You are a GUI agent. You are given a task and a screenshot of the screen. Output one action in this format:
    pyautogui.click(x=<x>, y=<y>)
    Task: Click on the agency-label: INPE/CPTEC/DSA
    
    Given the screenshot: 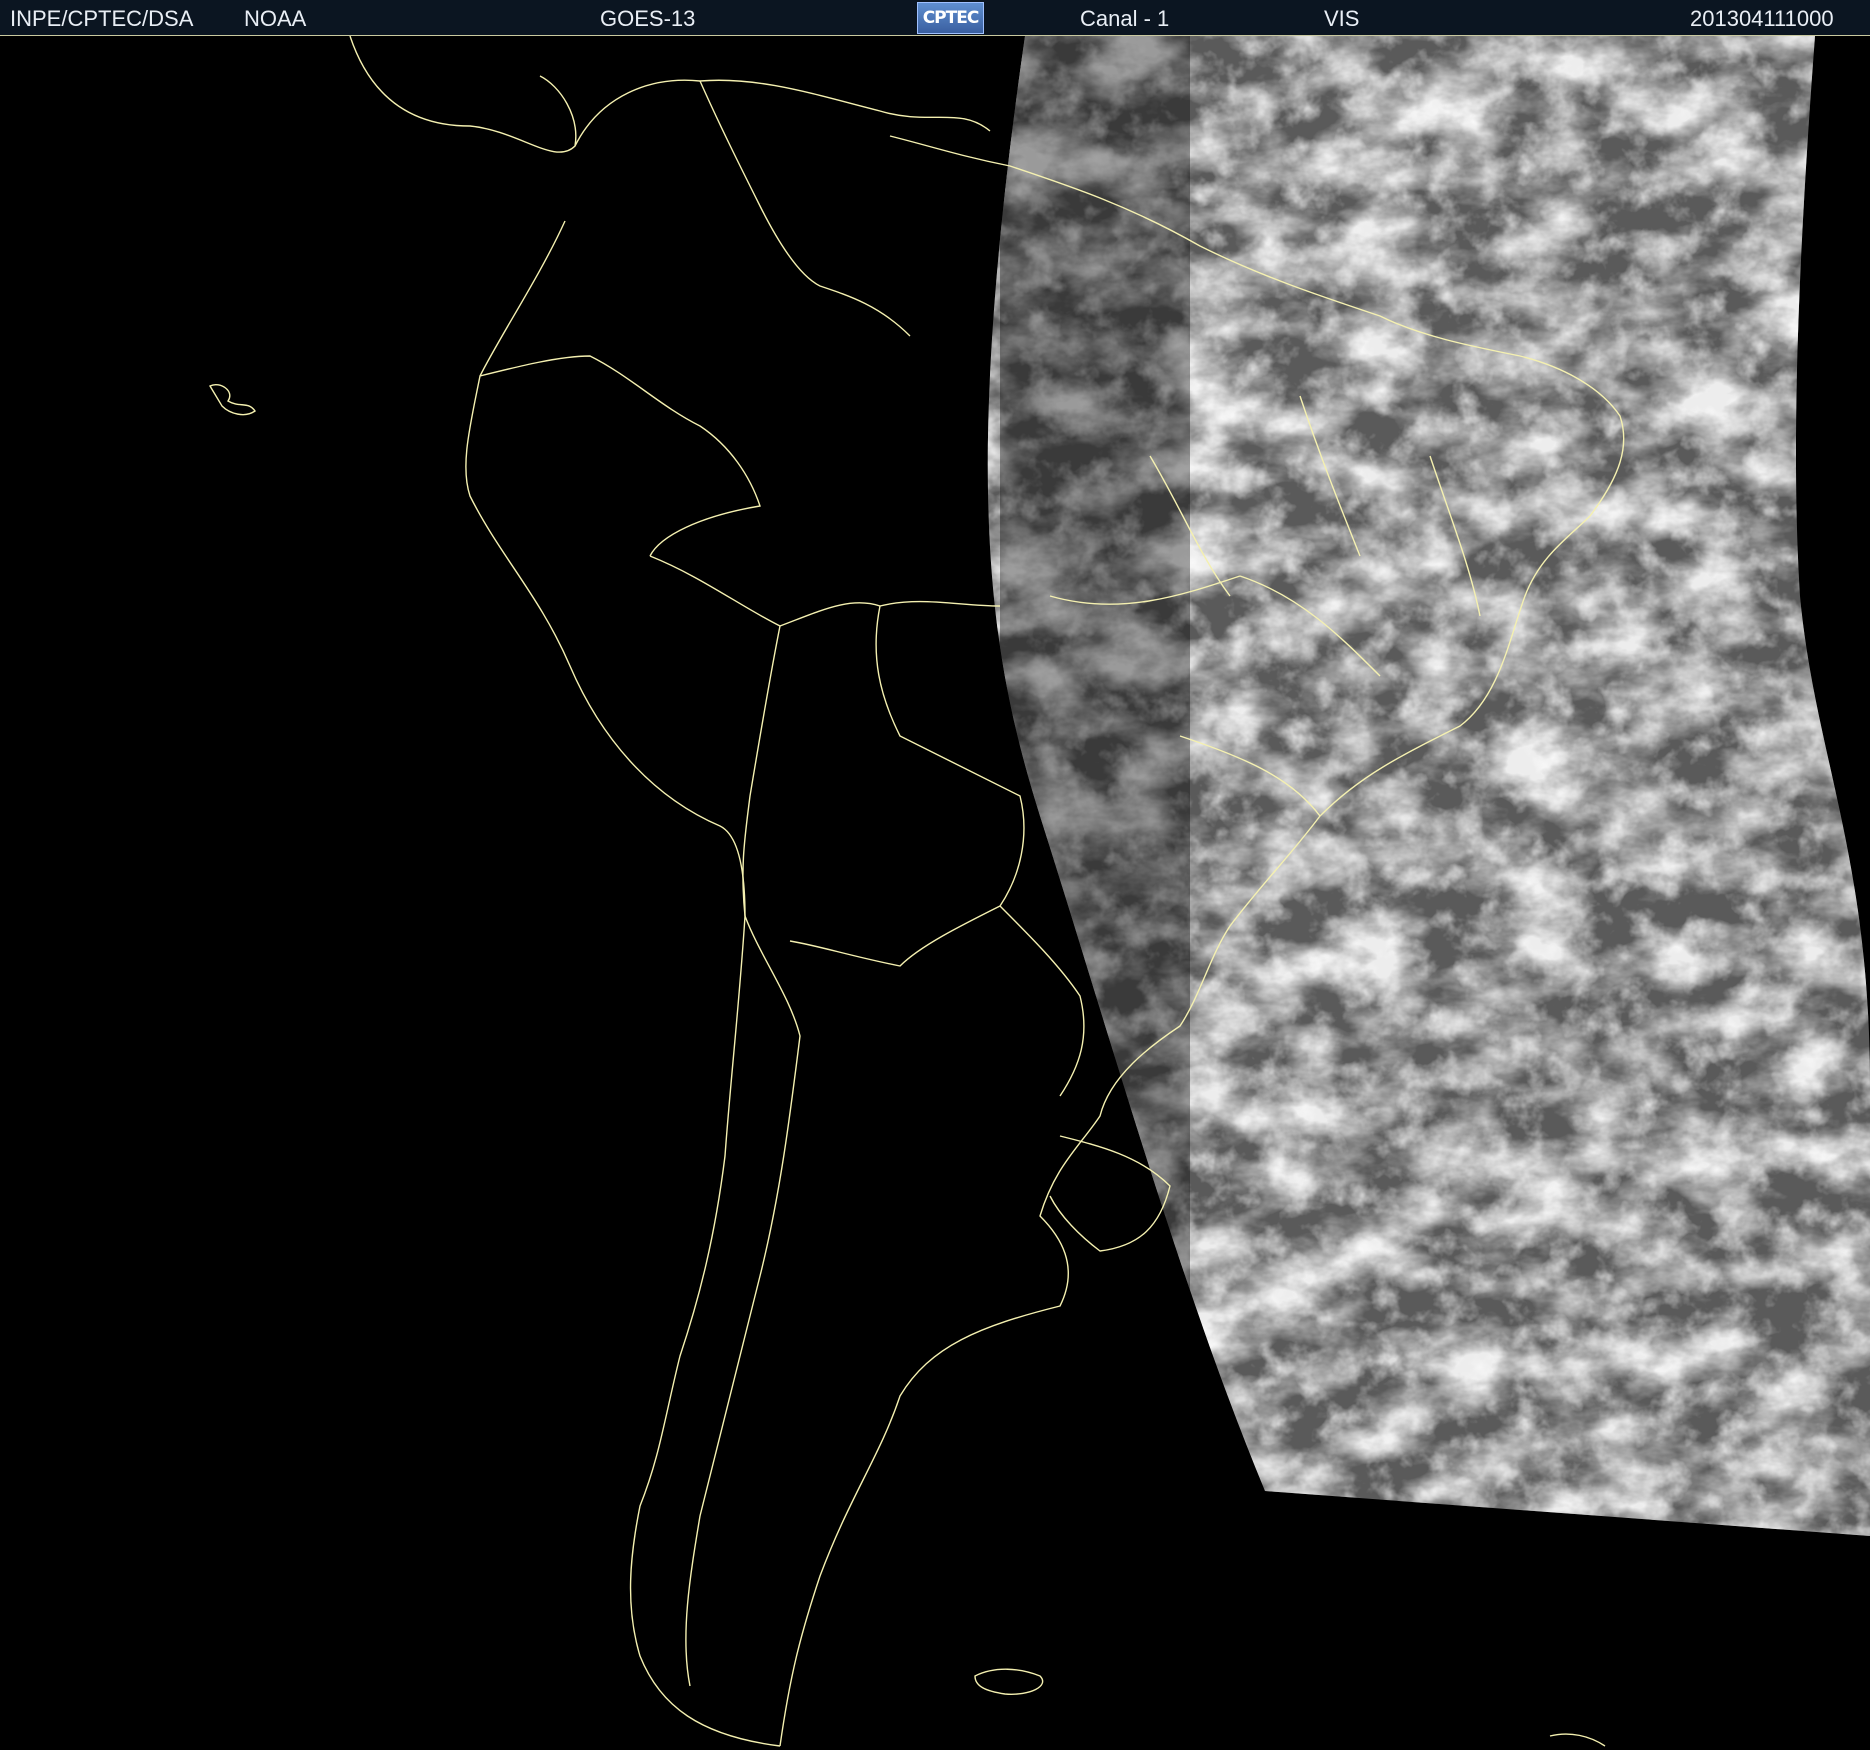 What is the action you would take?
    pyautogui.click(x=102, y=18)
    